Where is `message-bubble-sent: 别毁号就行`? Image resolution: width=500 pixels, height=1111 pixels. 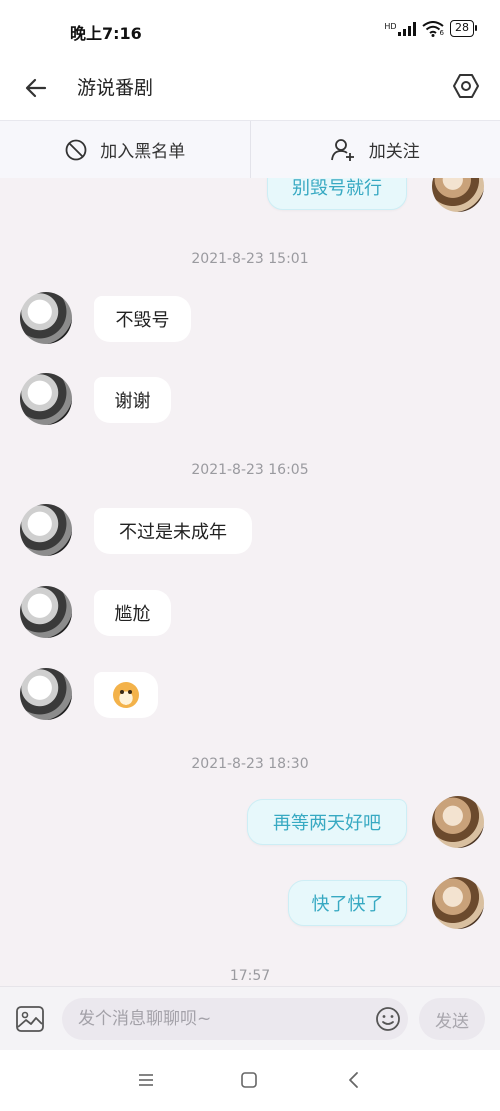 message-bubble-sent: 别毁号就行 is located at coordinates (337, 194).